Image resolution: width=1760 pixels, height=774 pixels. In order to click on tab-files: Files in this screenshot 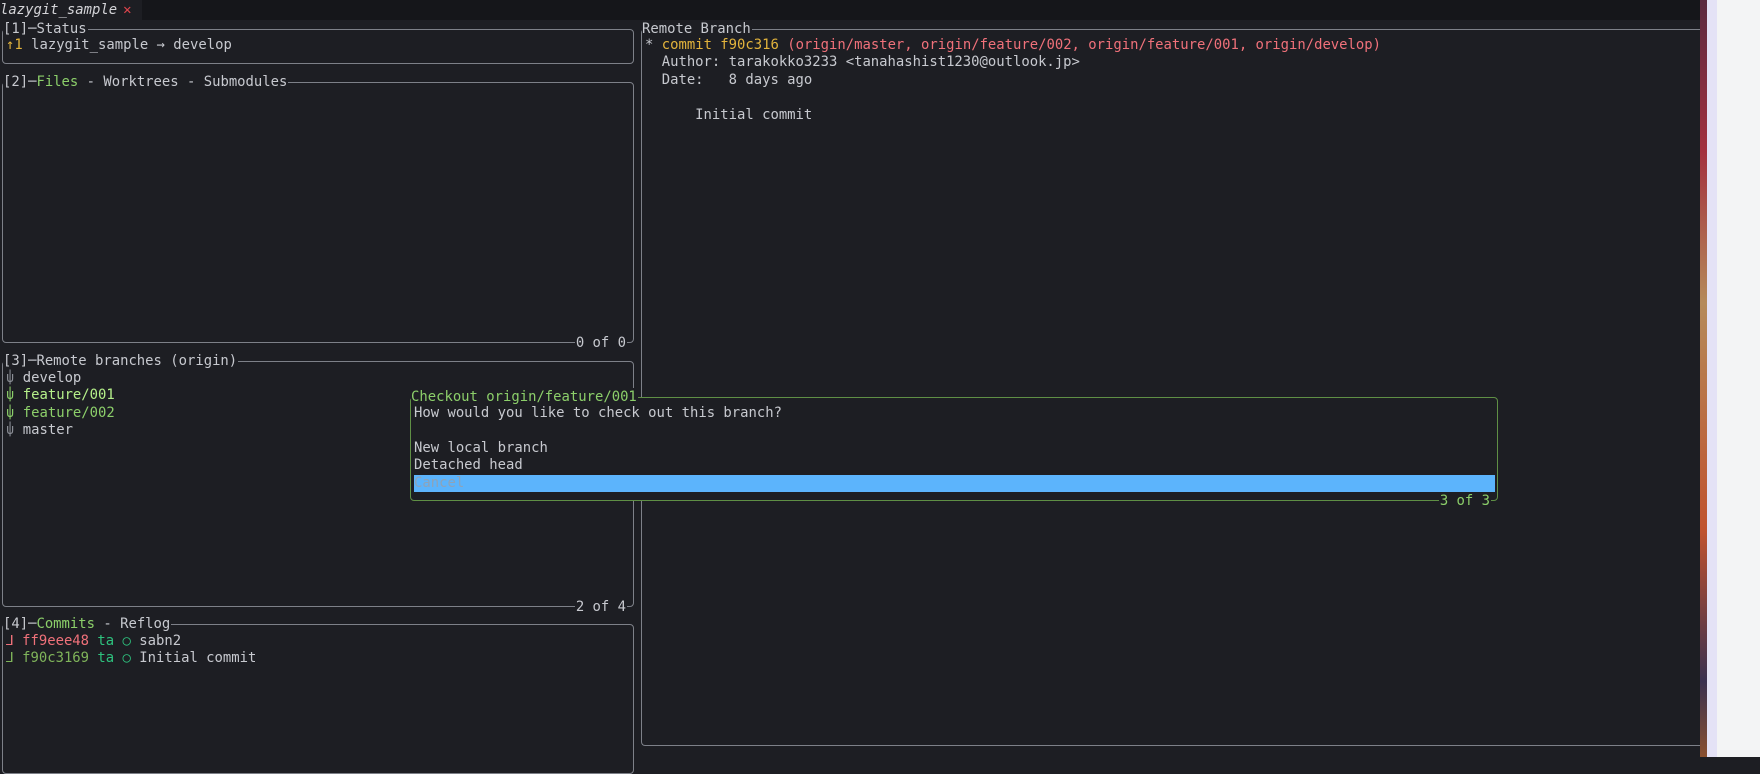, I will do `click(57, 82)`.